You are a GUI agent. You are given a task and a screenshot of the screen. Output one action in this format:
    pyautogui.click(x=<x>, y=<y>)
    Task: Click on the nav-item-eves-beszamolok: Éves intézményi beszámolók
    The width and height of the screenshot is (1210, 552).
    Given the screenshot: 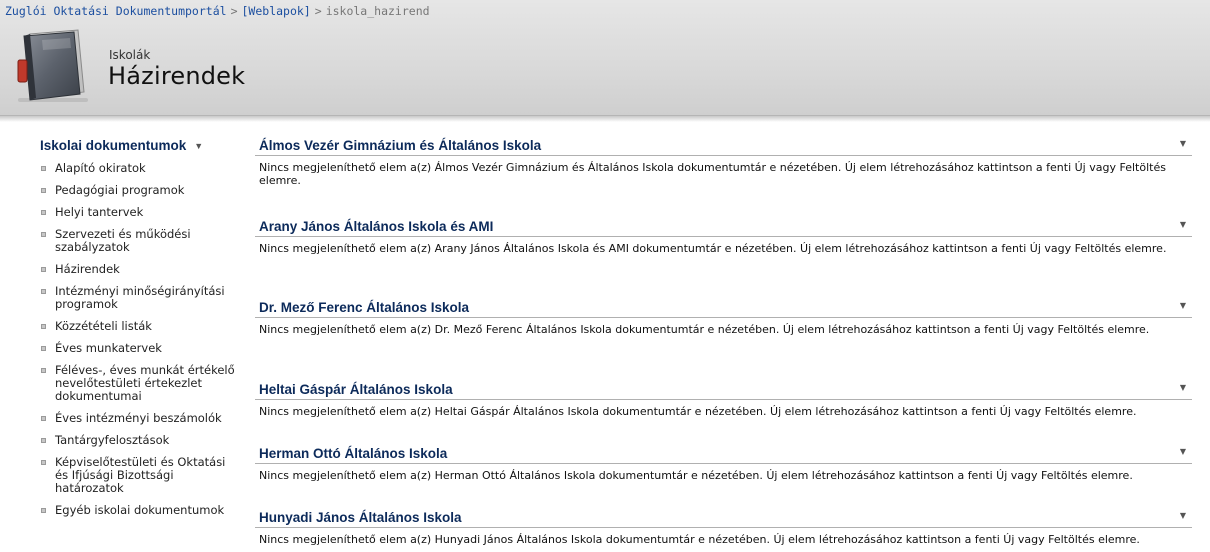 What is the action you would take?
    pyautogui.click(x=136, y=418)
    